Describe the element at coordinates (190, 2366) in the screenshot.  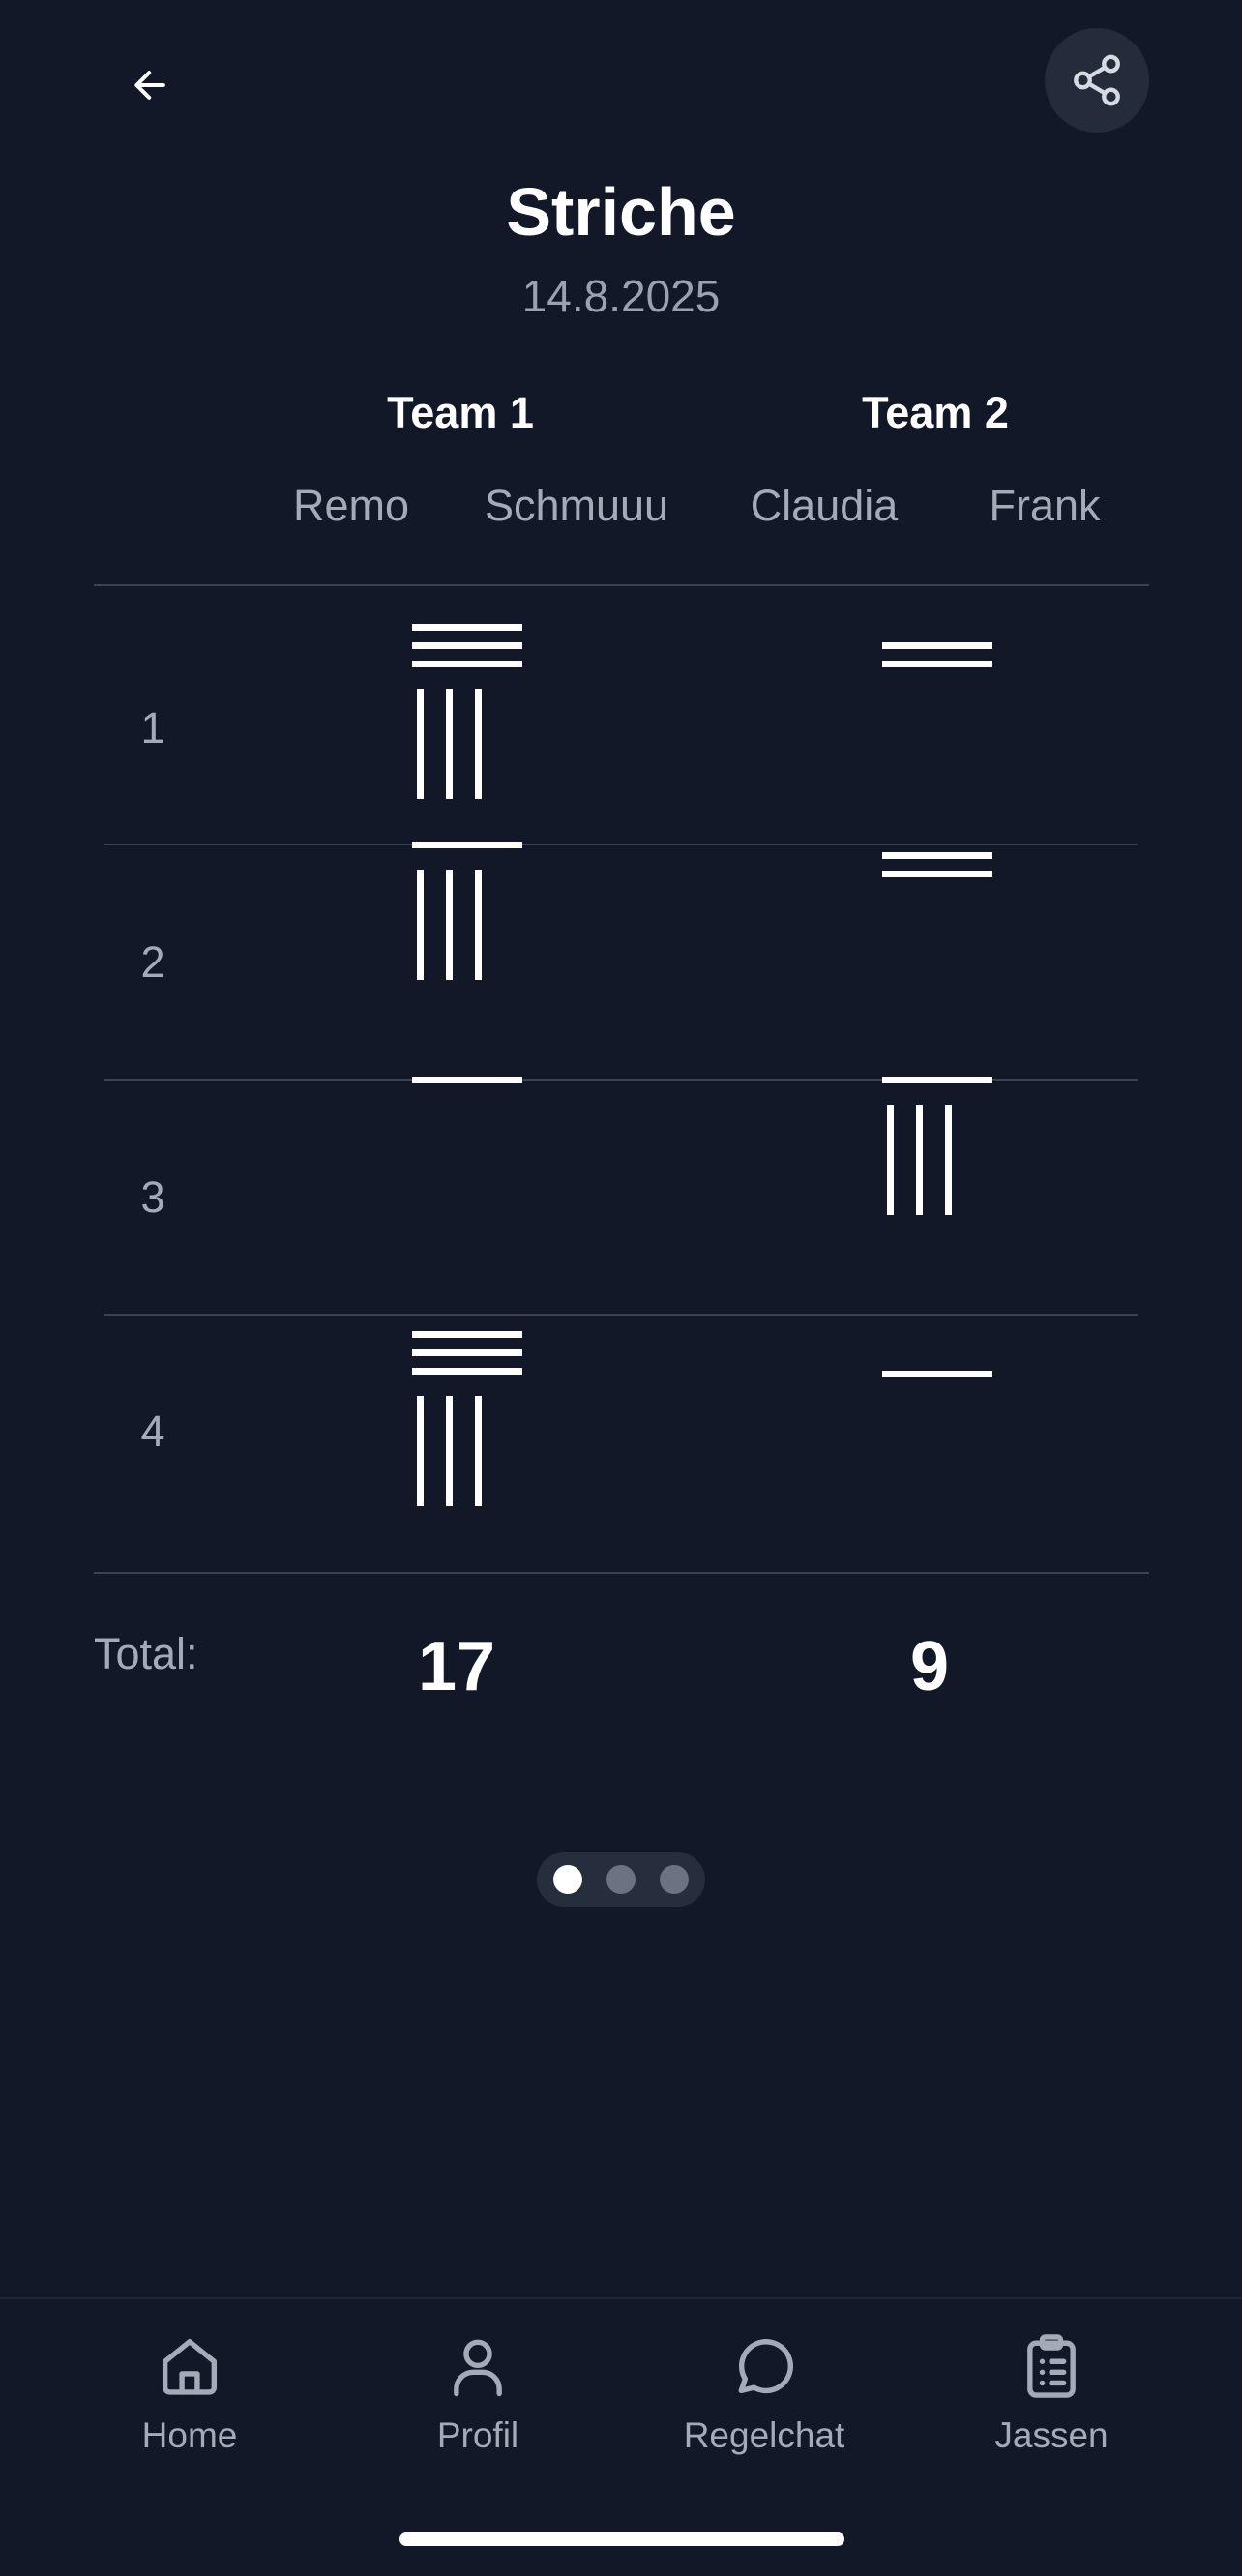
I see `home-icon` at that location.